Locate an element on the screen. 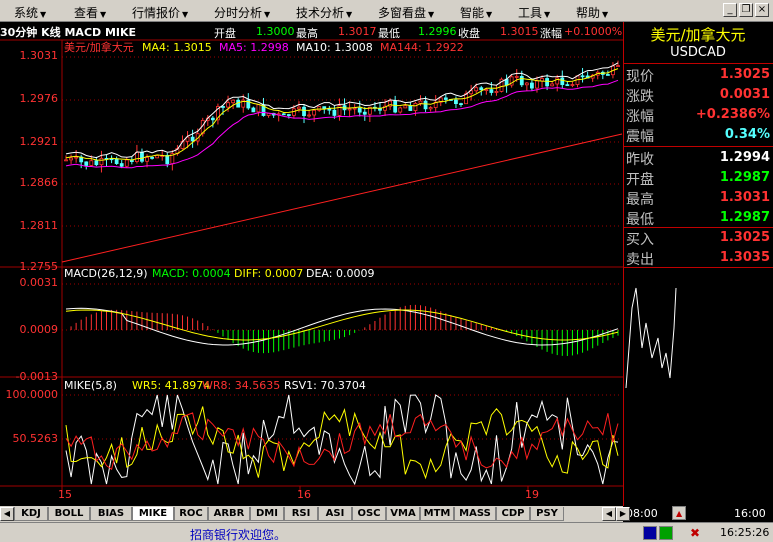  ma10-line is located at coordinates (342, 124).